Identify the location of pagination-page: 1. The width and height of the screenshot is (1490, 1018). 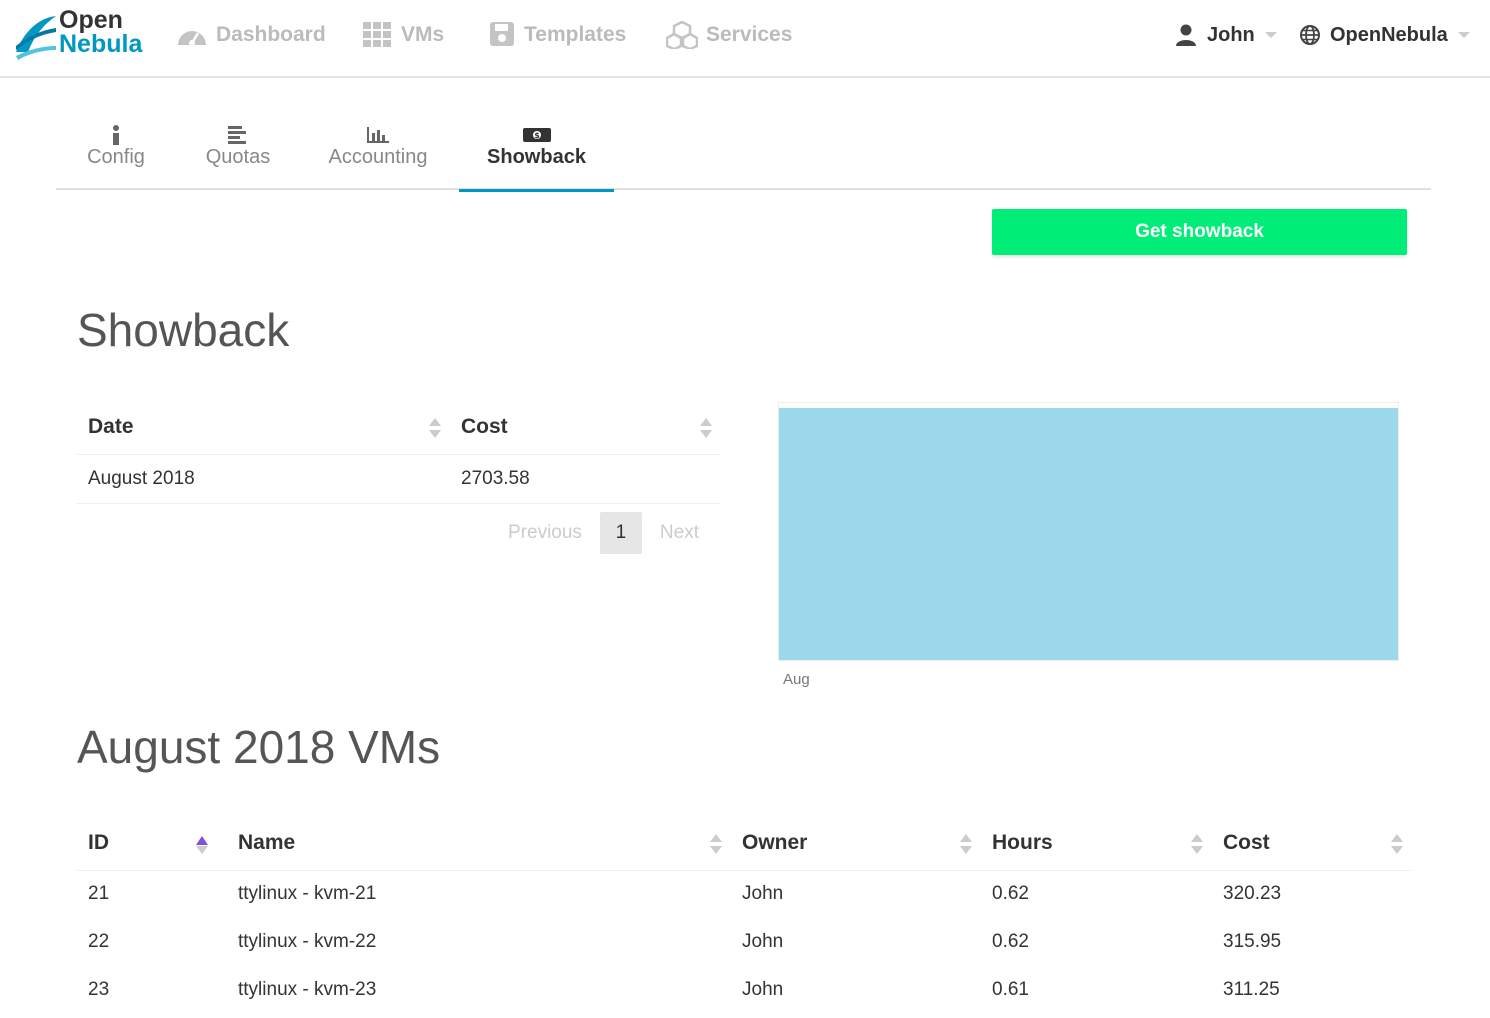
(620, 533).